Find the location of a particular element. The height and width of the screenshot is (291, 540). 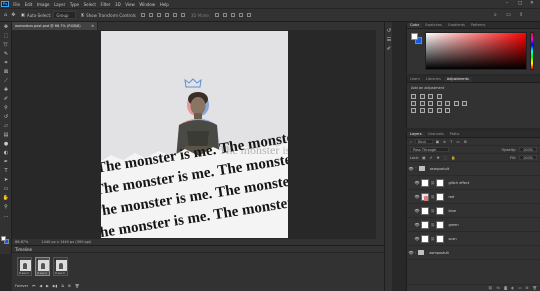

invert-icon is located at coordinates (413, 110).